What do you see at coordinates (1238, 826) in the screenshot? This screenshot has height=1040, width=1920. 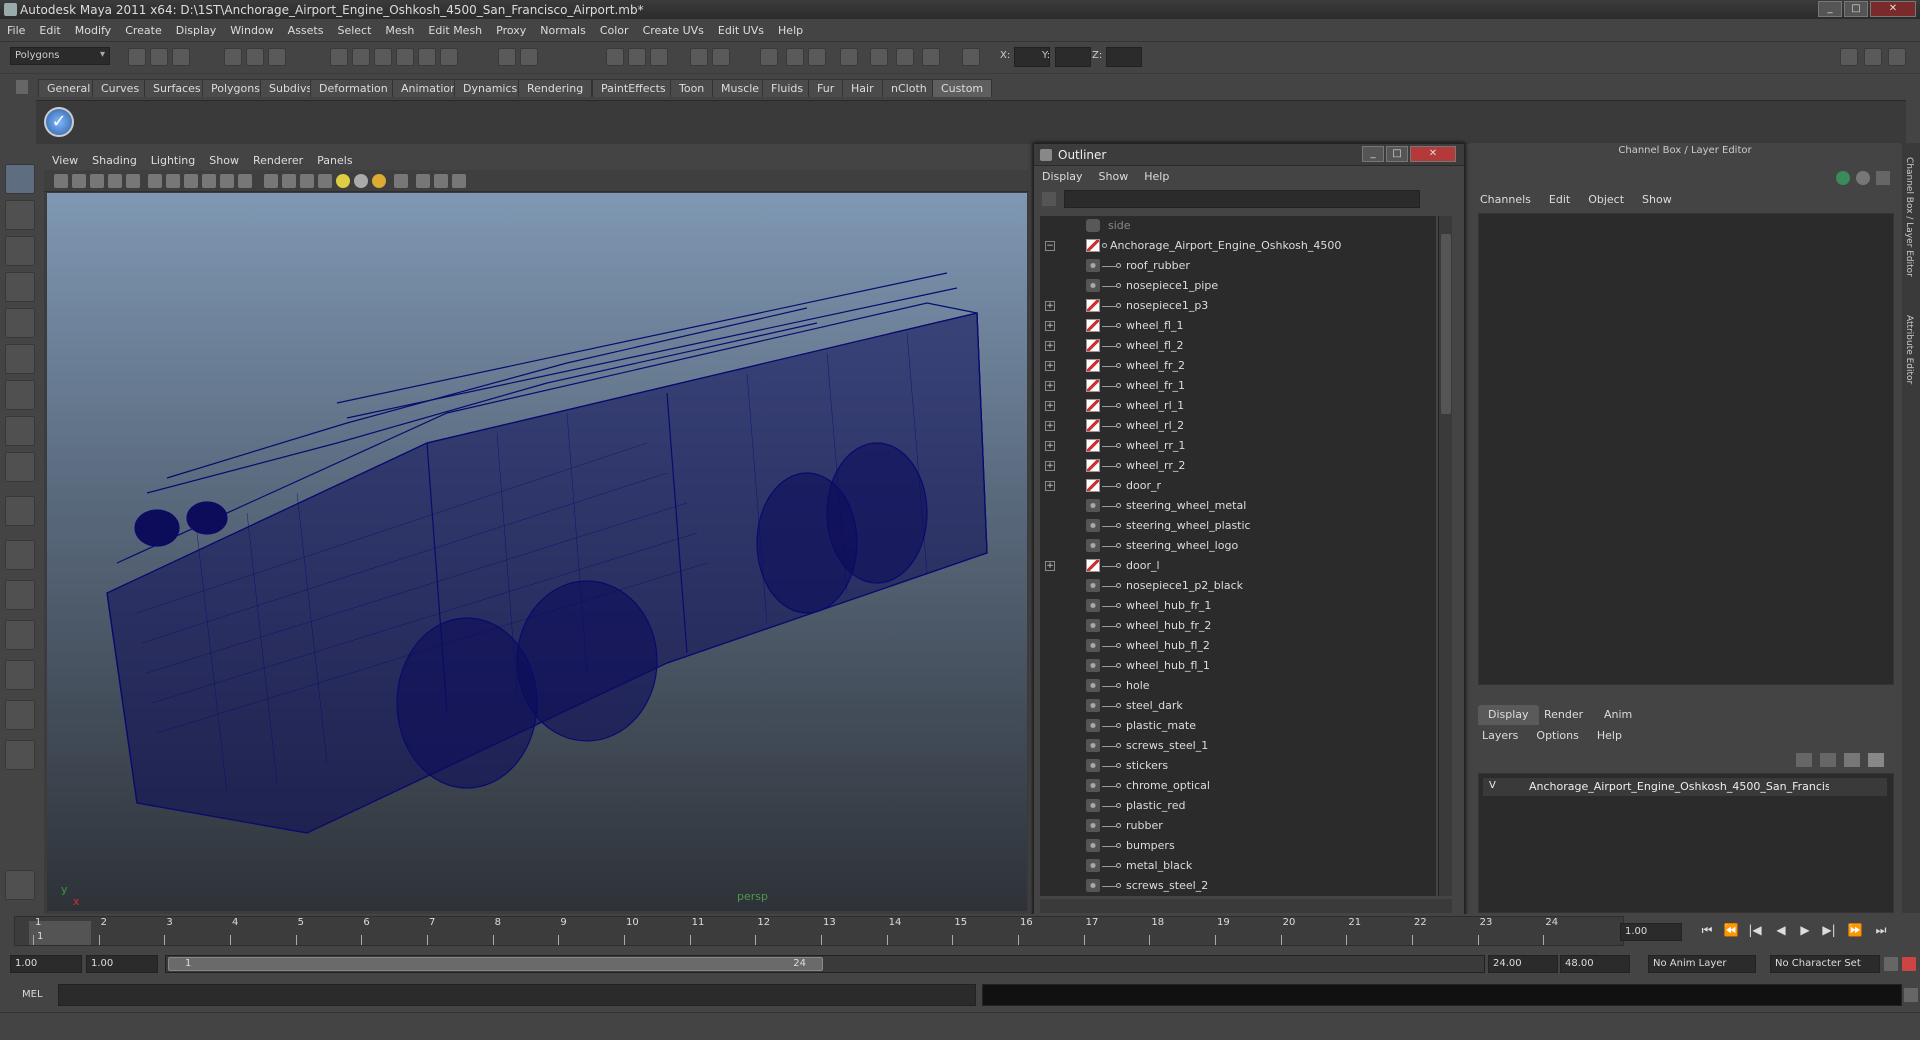 I see `outliner-item: rubber` at bounding box center [1238, 826].